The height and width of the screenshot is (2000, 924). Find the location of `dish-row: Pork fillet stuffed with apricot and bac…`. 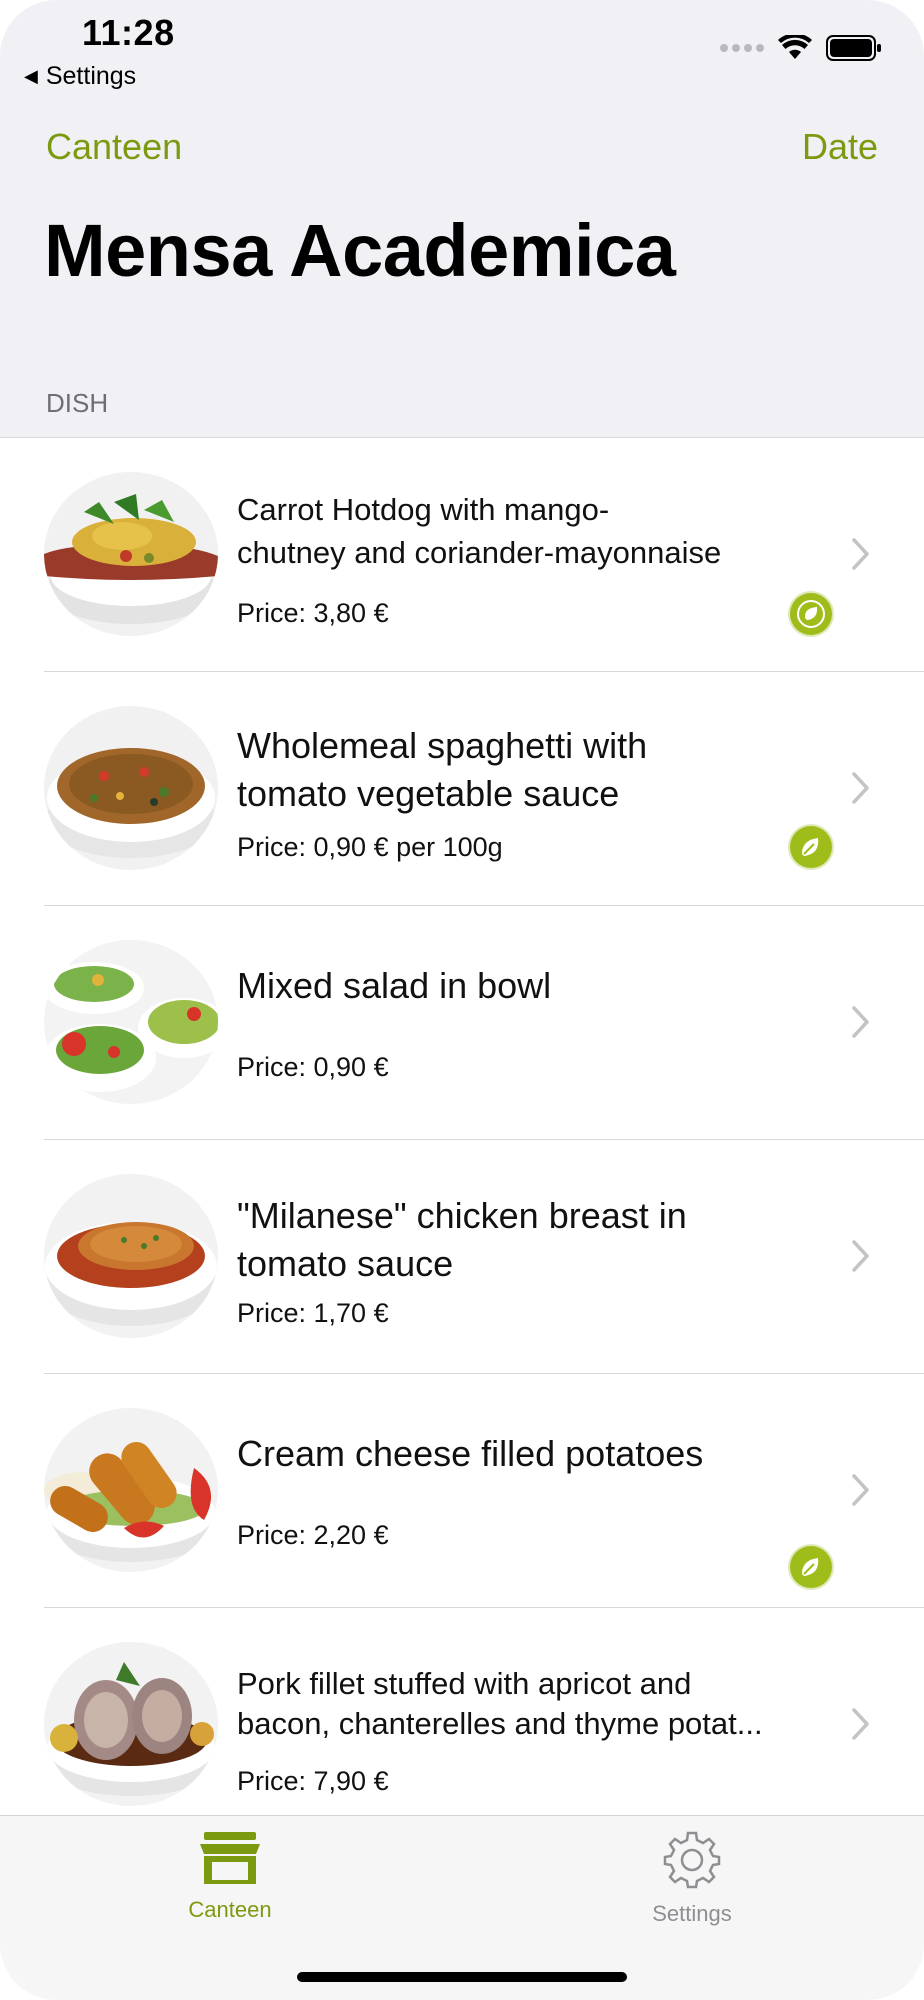

dish-row: Pork fillet stuffed with apricot and bac… is located at coordinates (462, 1725).